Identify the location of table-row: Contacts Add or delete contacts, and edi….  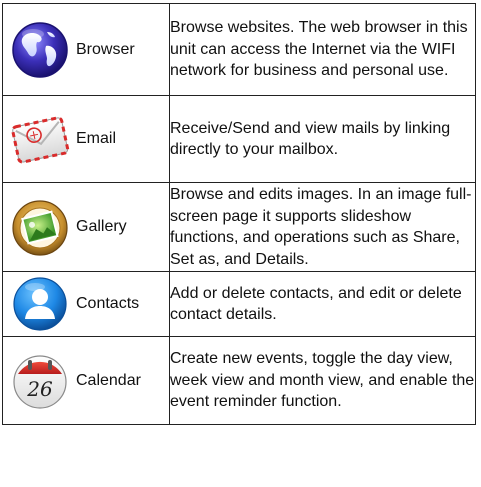
(239, 304).